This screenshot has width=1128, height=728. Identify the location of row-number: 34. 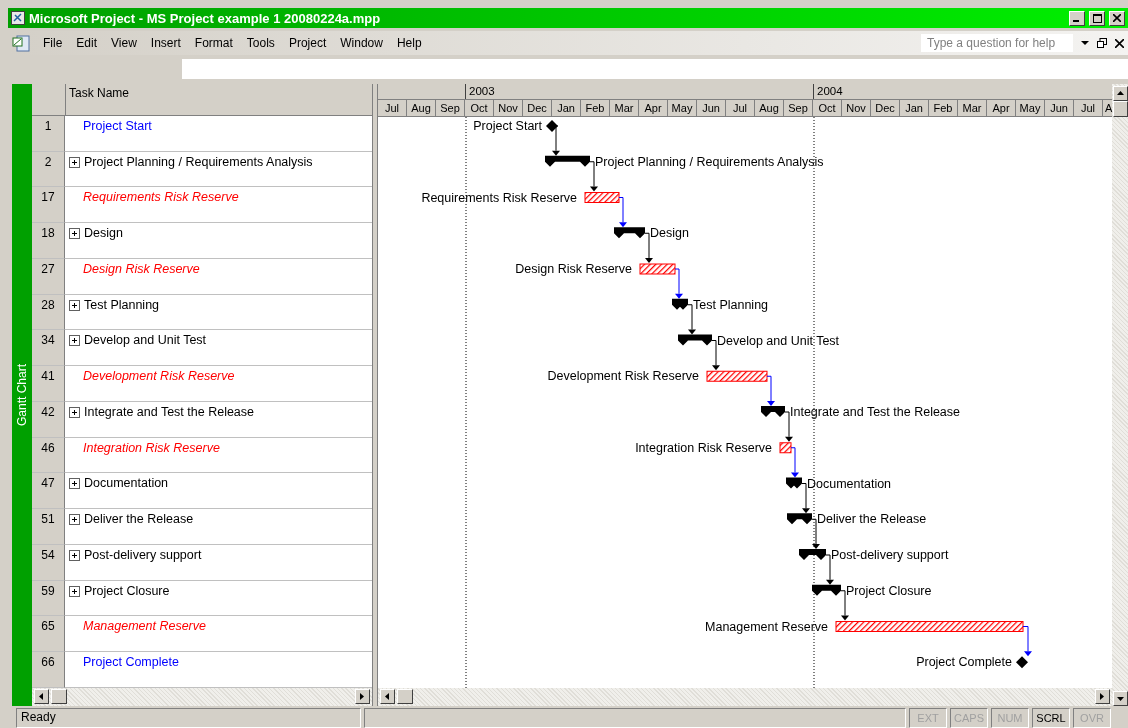
(48, 348).